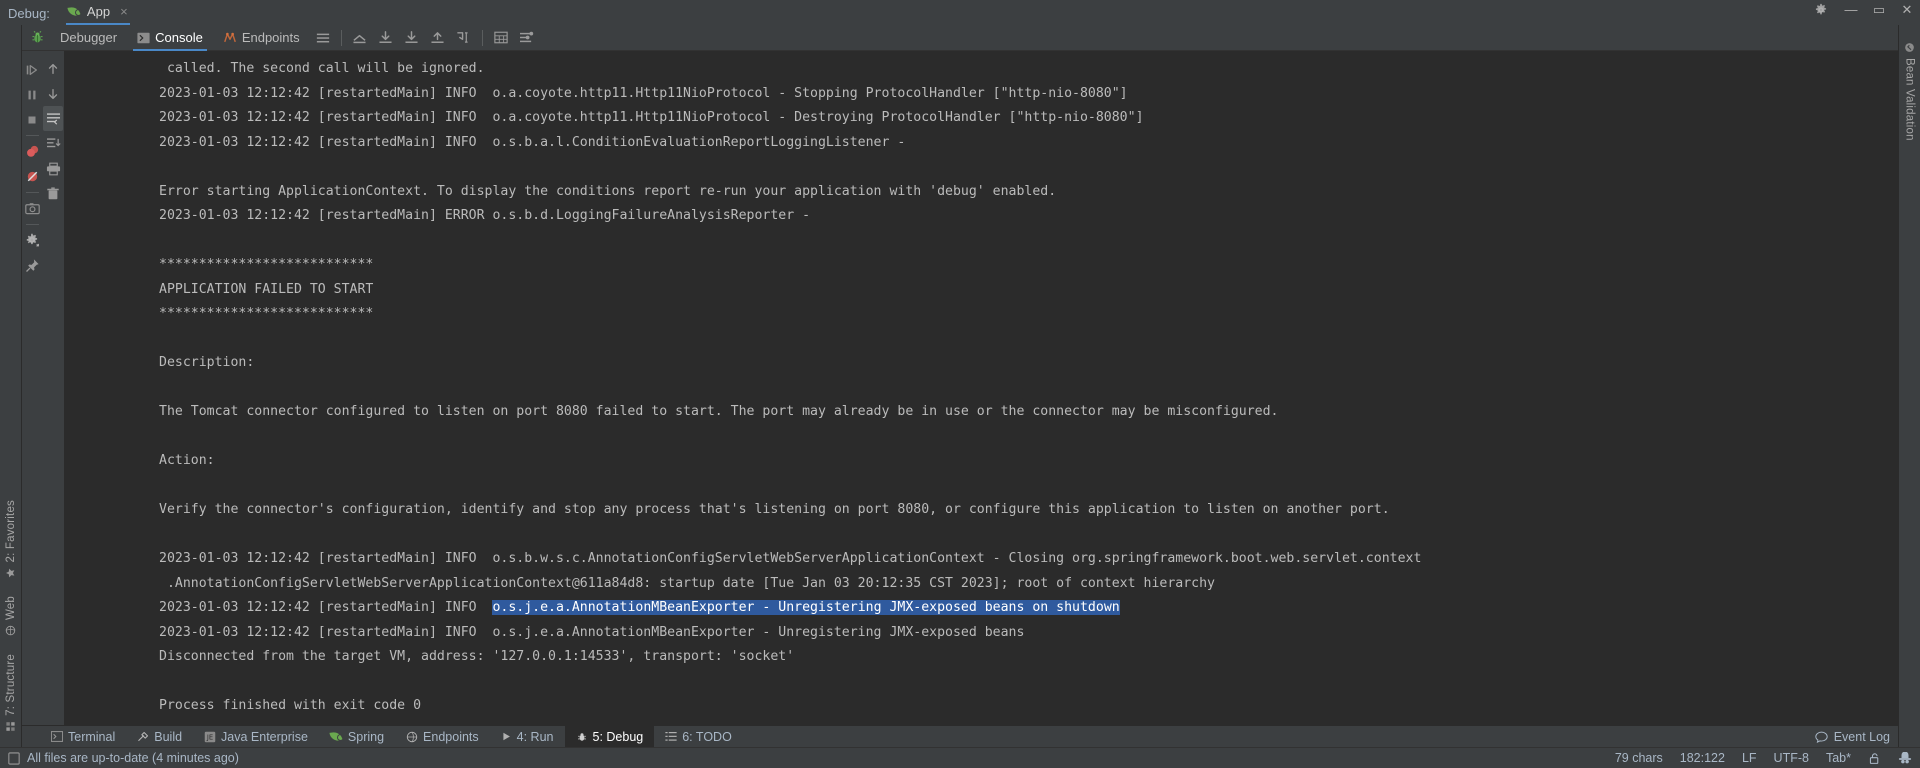 This screenshot has width=1920, height=768. What do you see at coordinates (960, 38) in the screenshot?
I see `debug-toolbar: Debugger Console Endpoints` at bounding box center [960, 38].